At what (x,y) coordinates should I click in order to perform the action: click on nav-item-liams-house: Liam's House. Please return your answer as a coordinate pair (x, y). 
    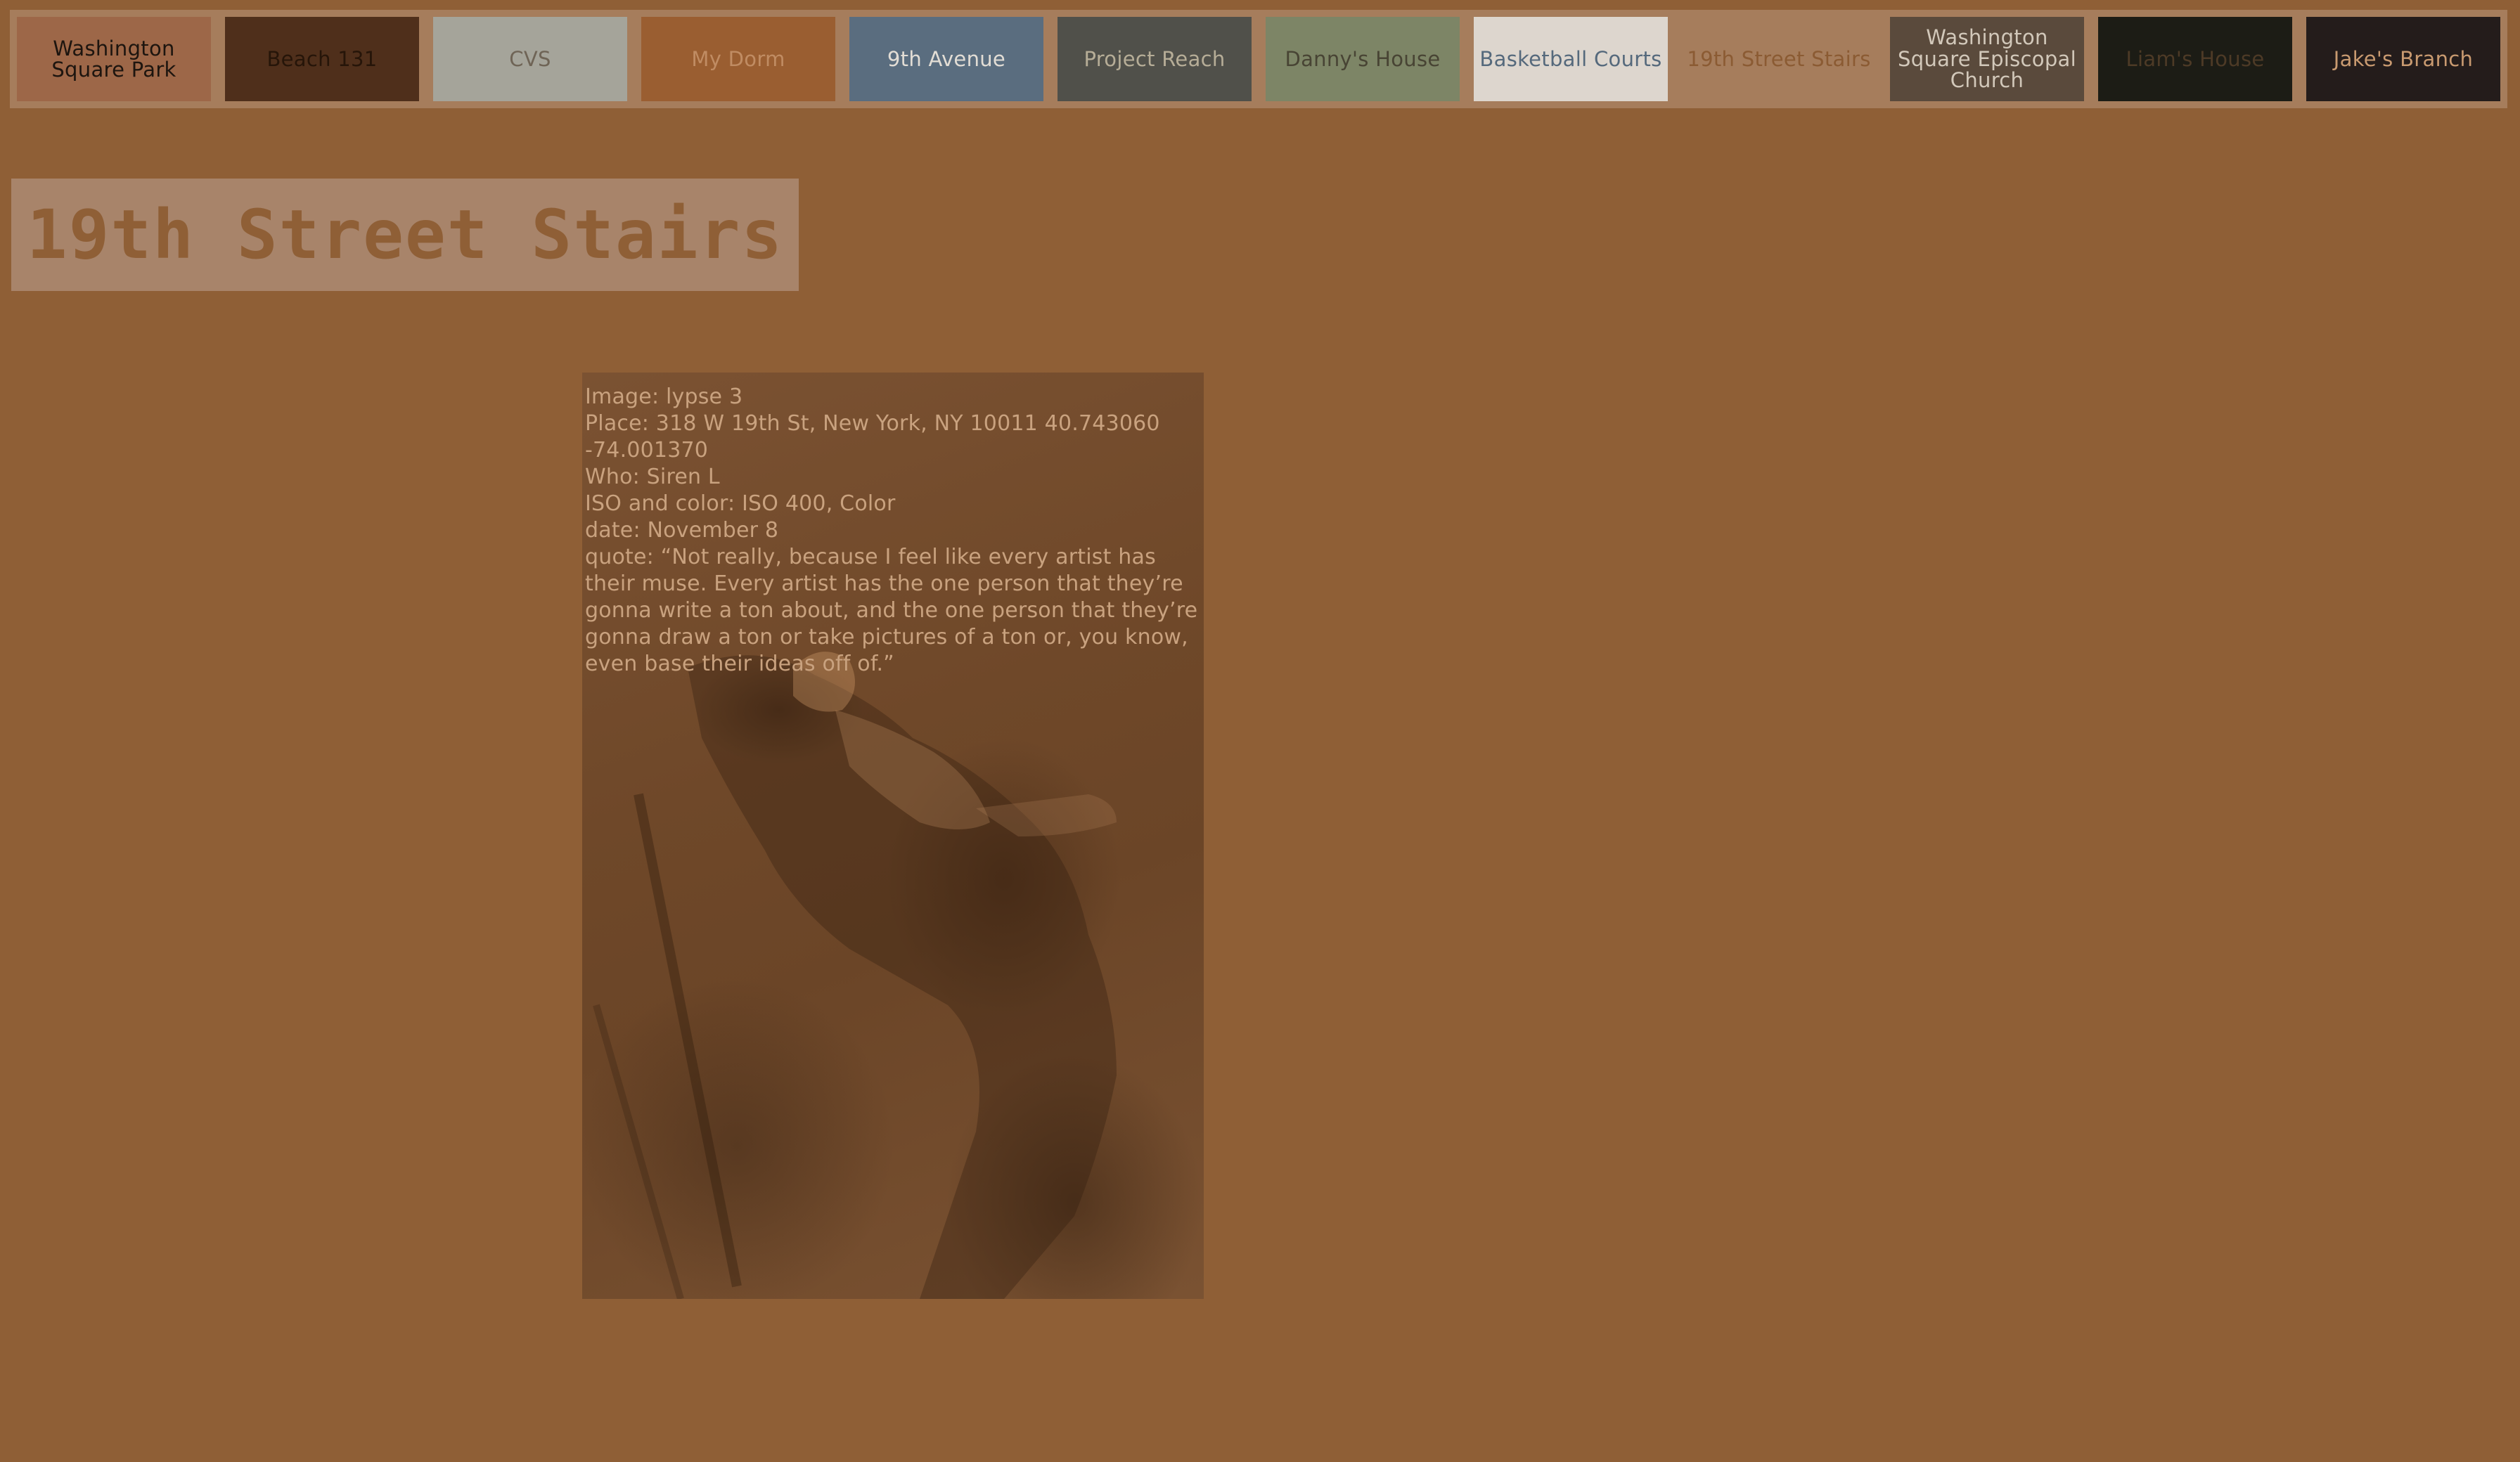
    Looking at the image, I should click on (2195, 59).